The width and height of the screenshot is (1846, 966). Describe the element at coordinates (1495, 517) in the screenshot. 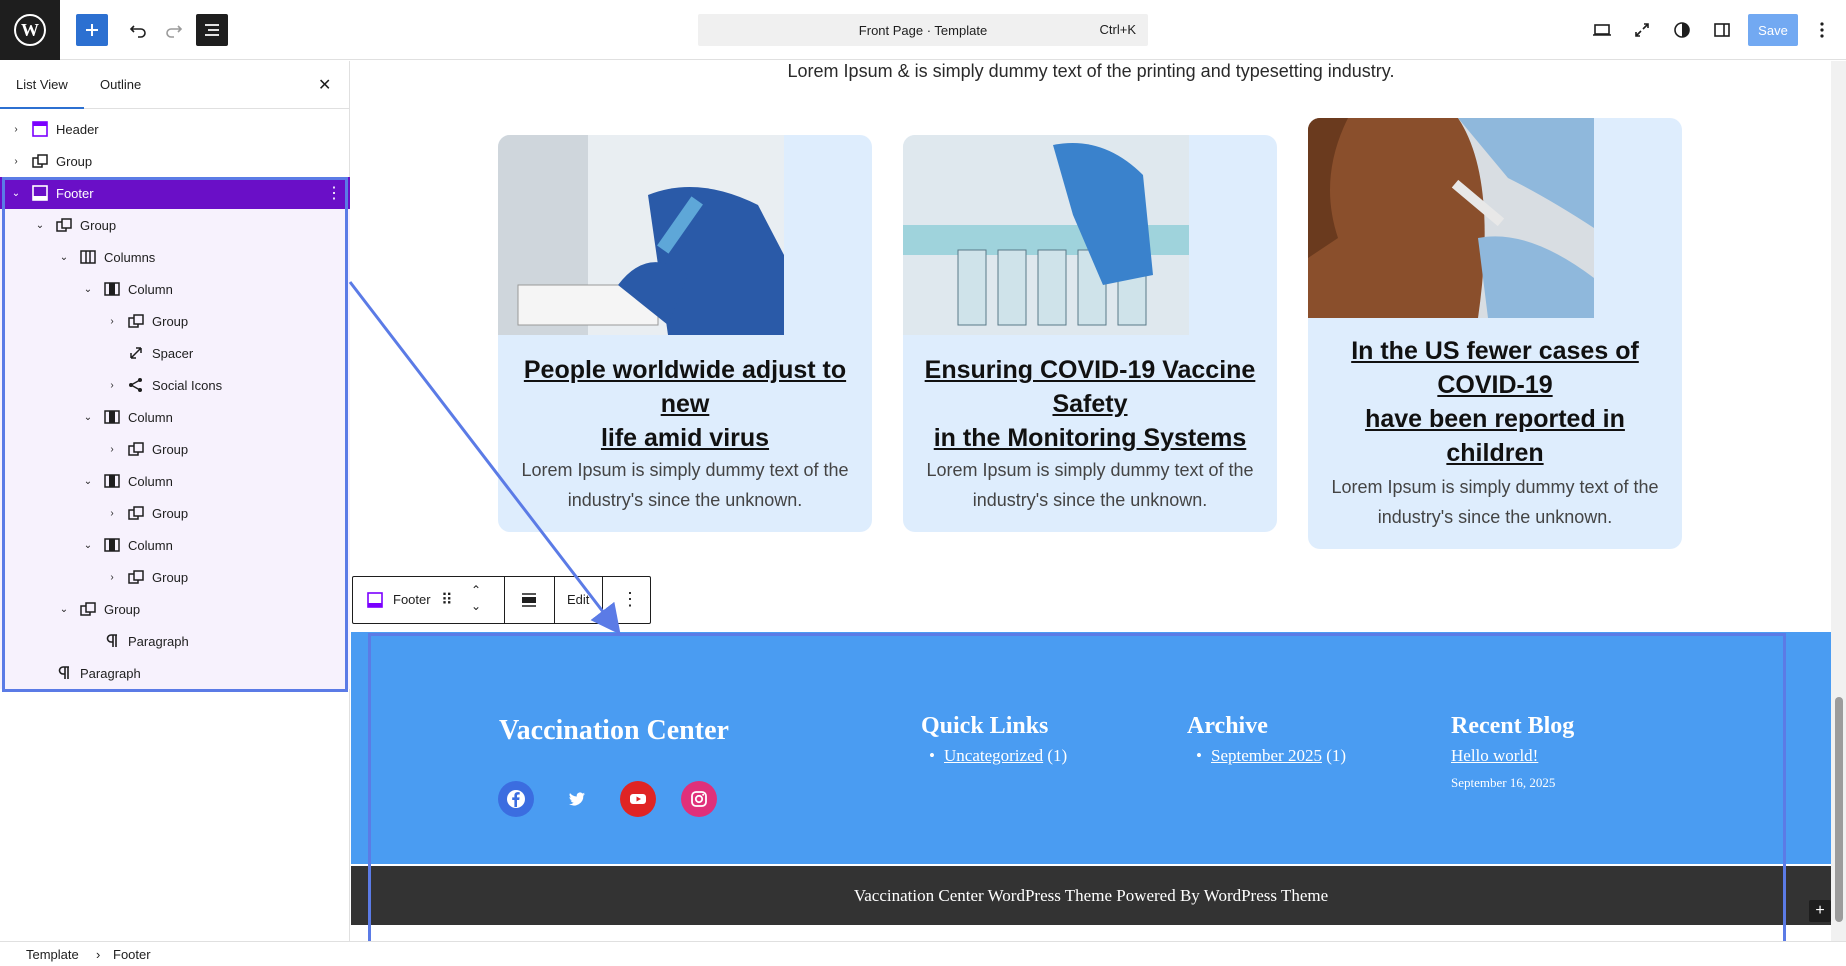

I see `card-excerpt-line: industry's since the unknown.` at that location.